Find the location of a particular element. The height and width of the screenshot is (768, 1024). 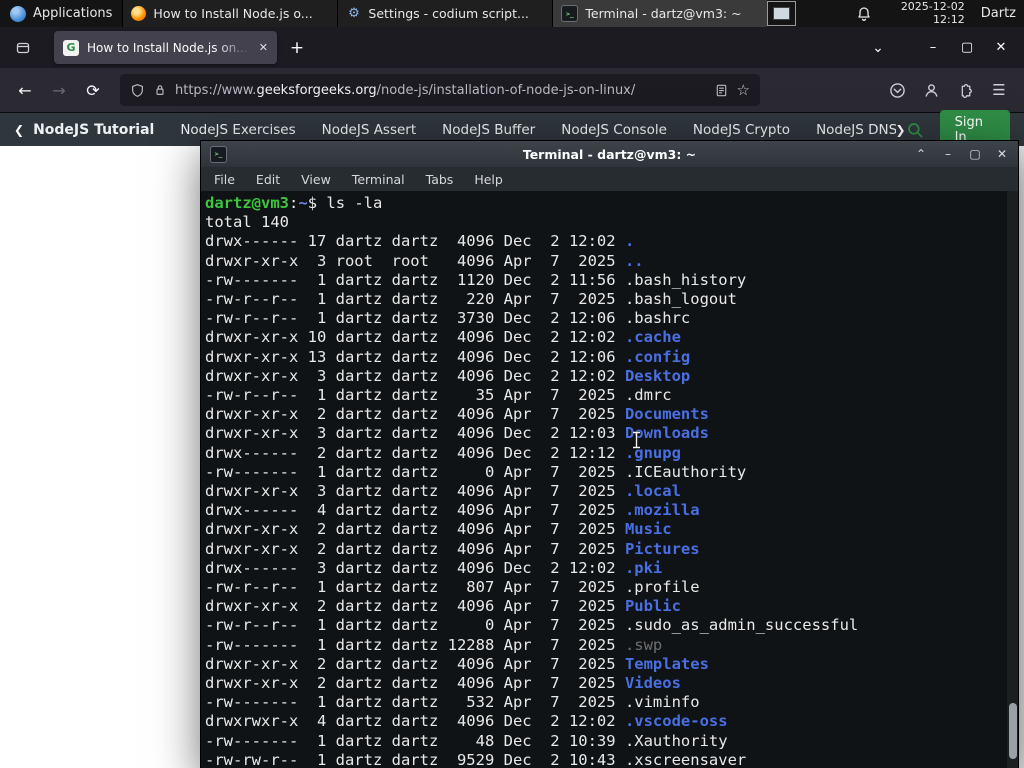

clock-date: 2025-12-02 is located at coordinates (932, 6).